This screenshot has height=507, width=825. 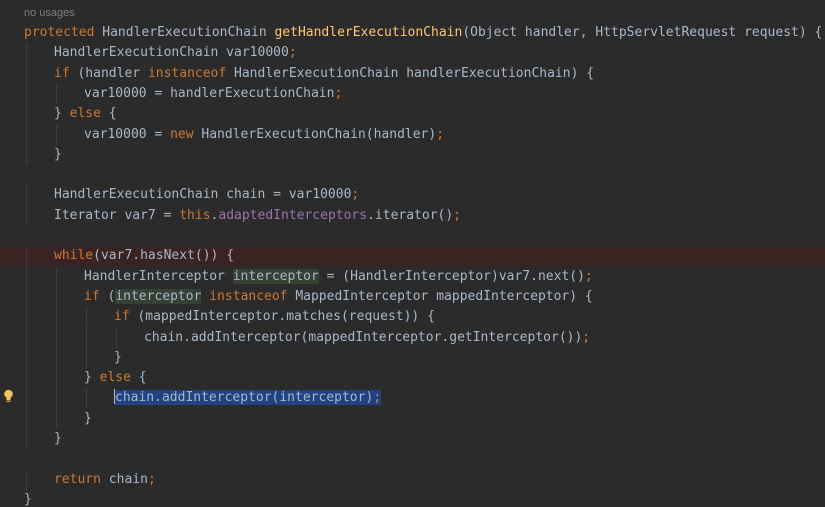 What do you see at coordinates (81, 479) in the screenshot?
I see `code-keyword: return` at bounding box center [81, 479].